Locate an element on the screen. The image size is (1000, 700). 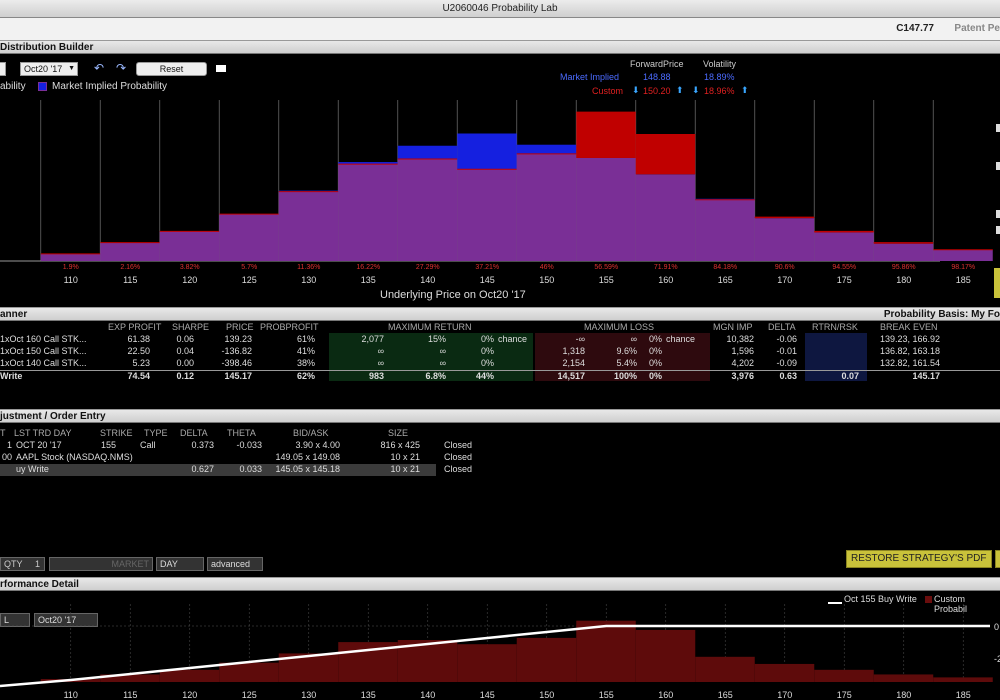
planner-cell-sharpe: 0.04 is located at coordinates (185, 351).